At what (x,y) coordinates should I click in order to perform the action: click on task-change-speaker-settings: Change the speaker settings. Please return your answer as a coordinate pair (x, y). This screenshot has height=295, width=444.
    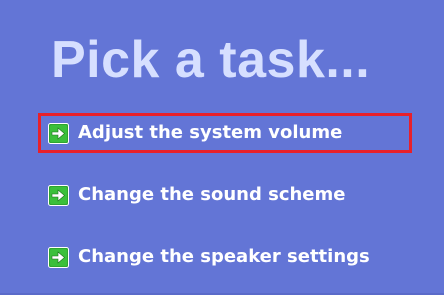
    Looking at the image, I should click on (209, 257).